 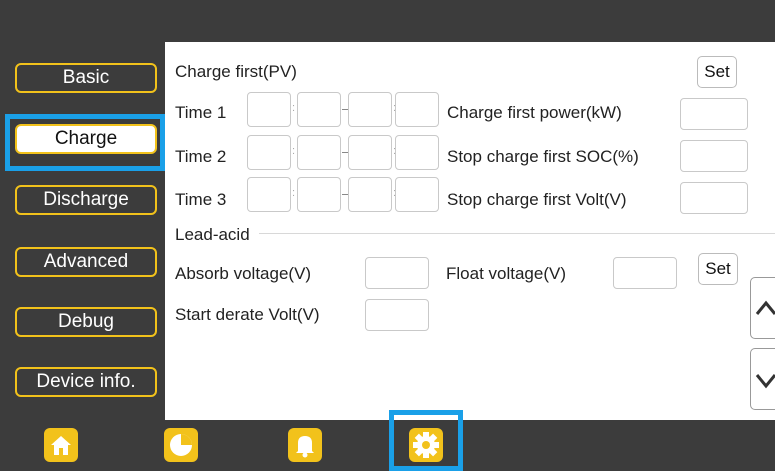 What do you see at coordinates (236, 71) in the screenshot?
I see `charge-first-heading: Charge first(PV)` at bounding box center [236, 71].